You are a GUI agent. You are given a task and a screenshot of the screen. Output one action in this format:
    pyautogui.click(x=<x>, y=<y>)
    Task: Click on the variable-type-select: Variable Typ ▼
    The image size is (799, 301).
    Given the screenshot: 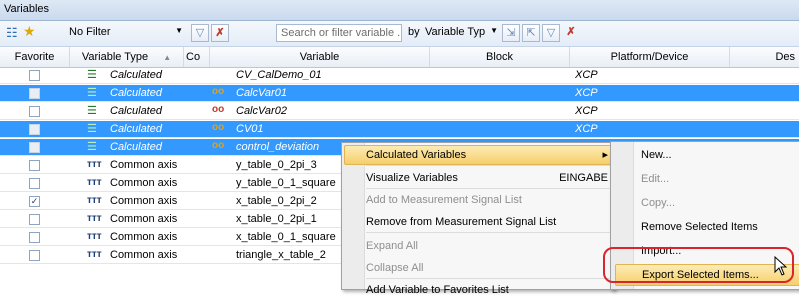 What is the action you would take?
    pyautogui.click(x=461, y=33)
    